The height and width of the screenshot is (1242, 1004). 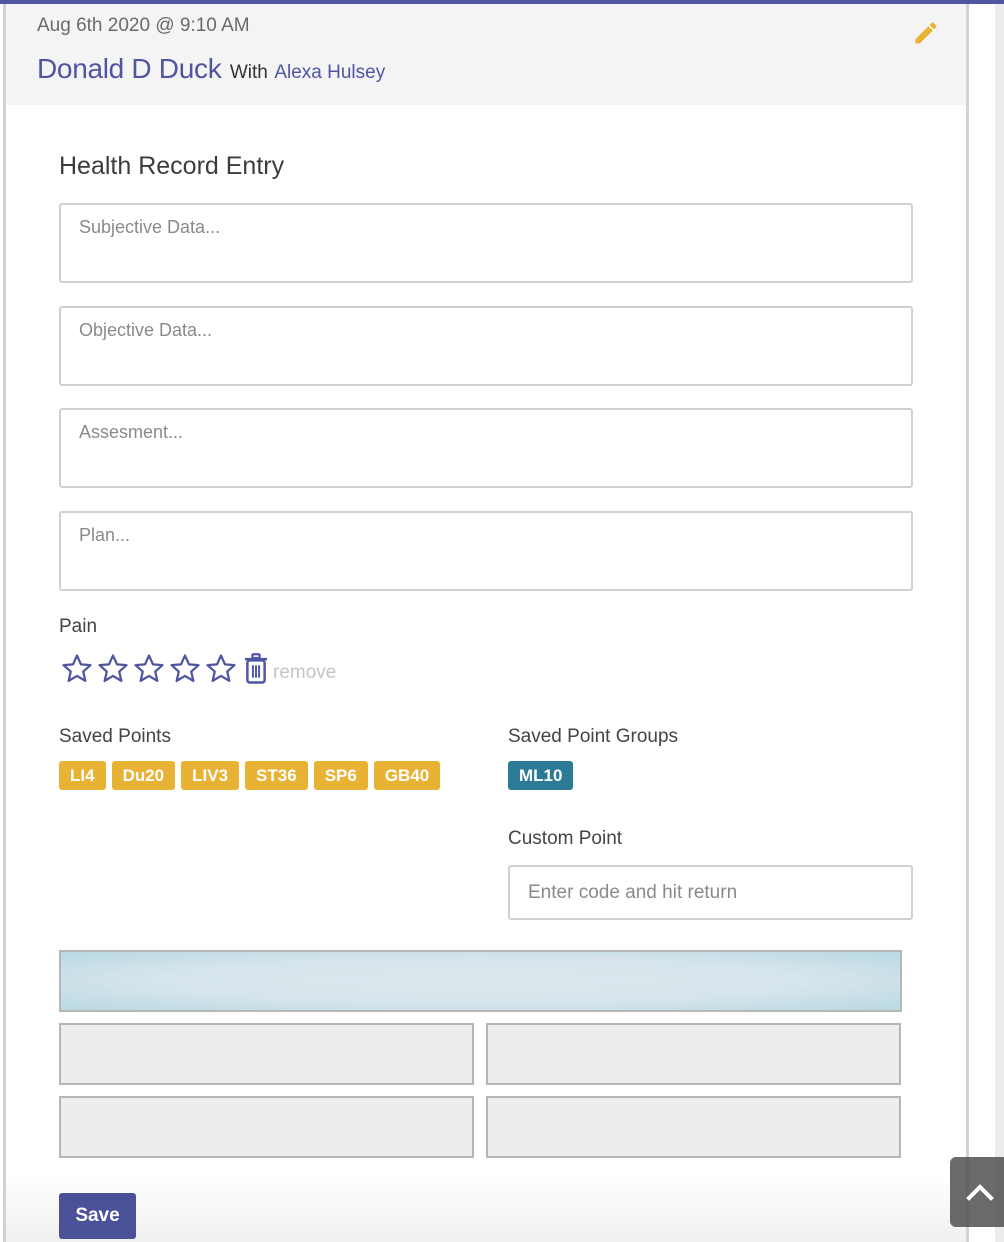 I want to click on trash-icon, so click(x=256, y=669).